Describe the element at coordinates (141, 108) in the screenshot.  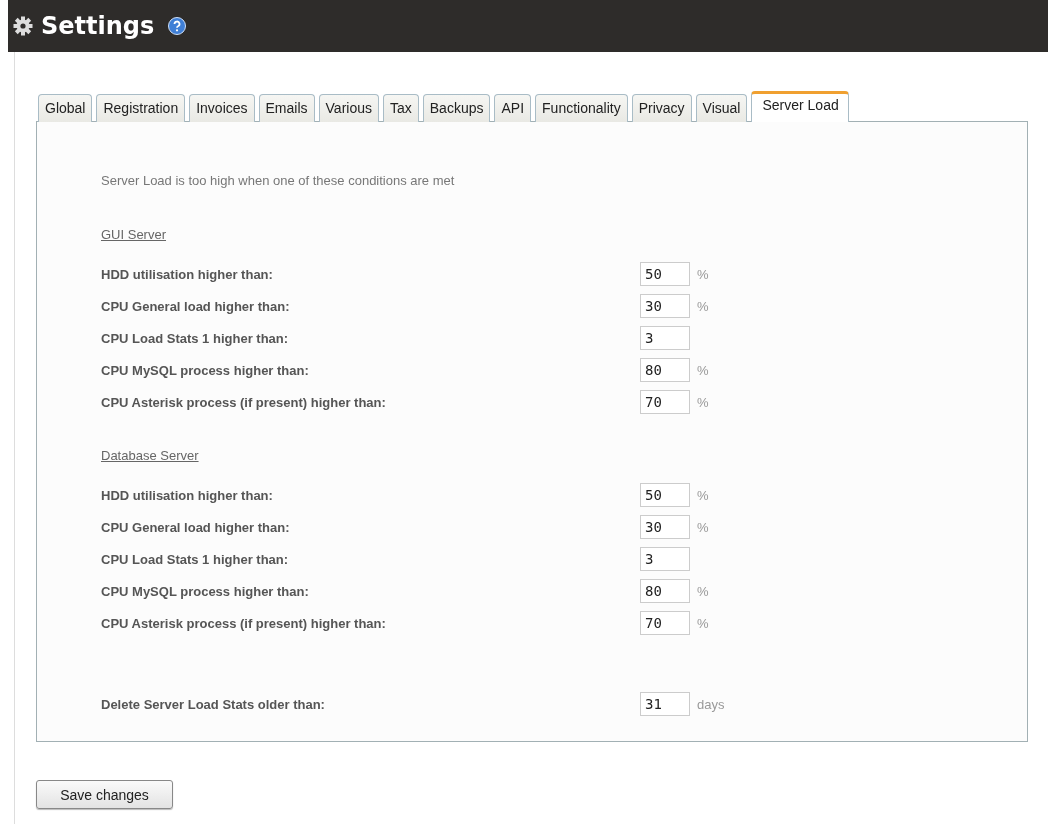
I see `tab: Registration` at that location.